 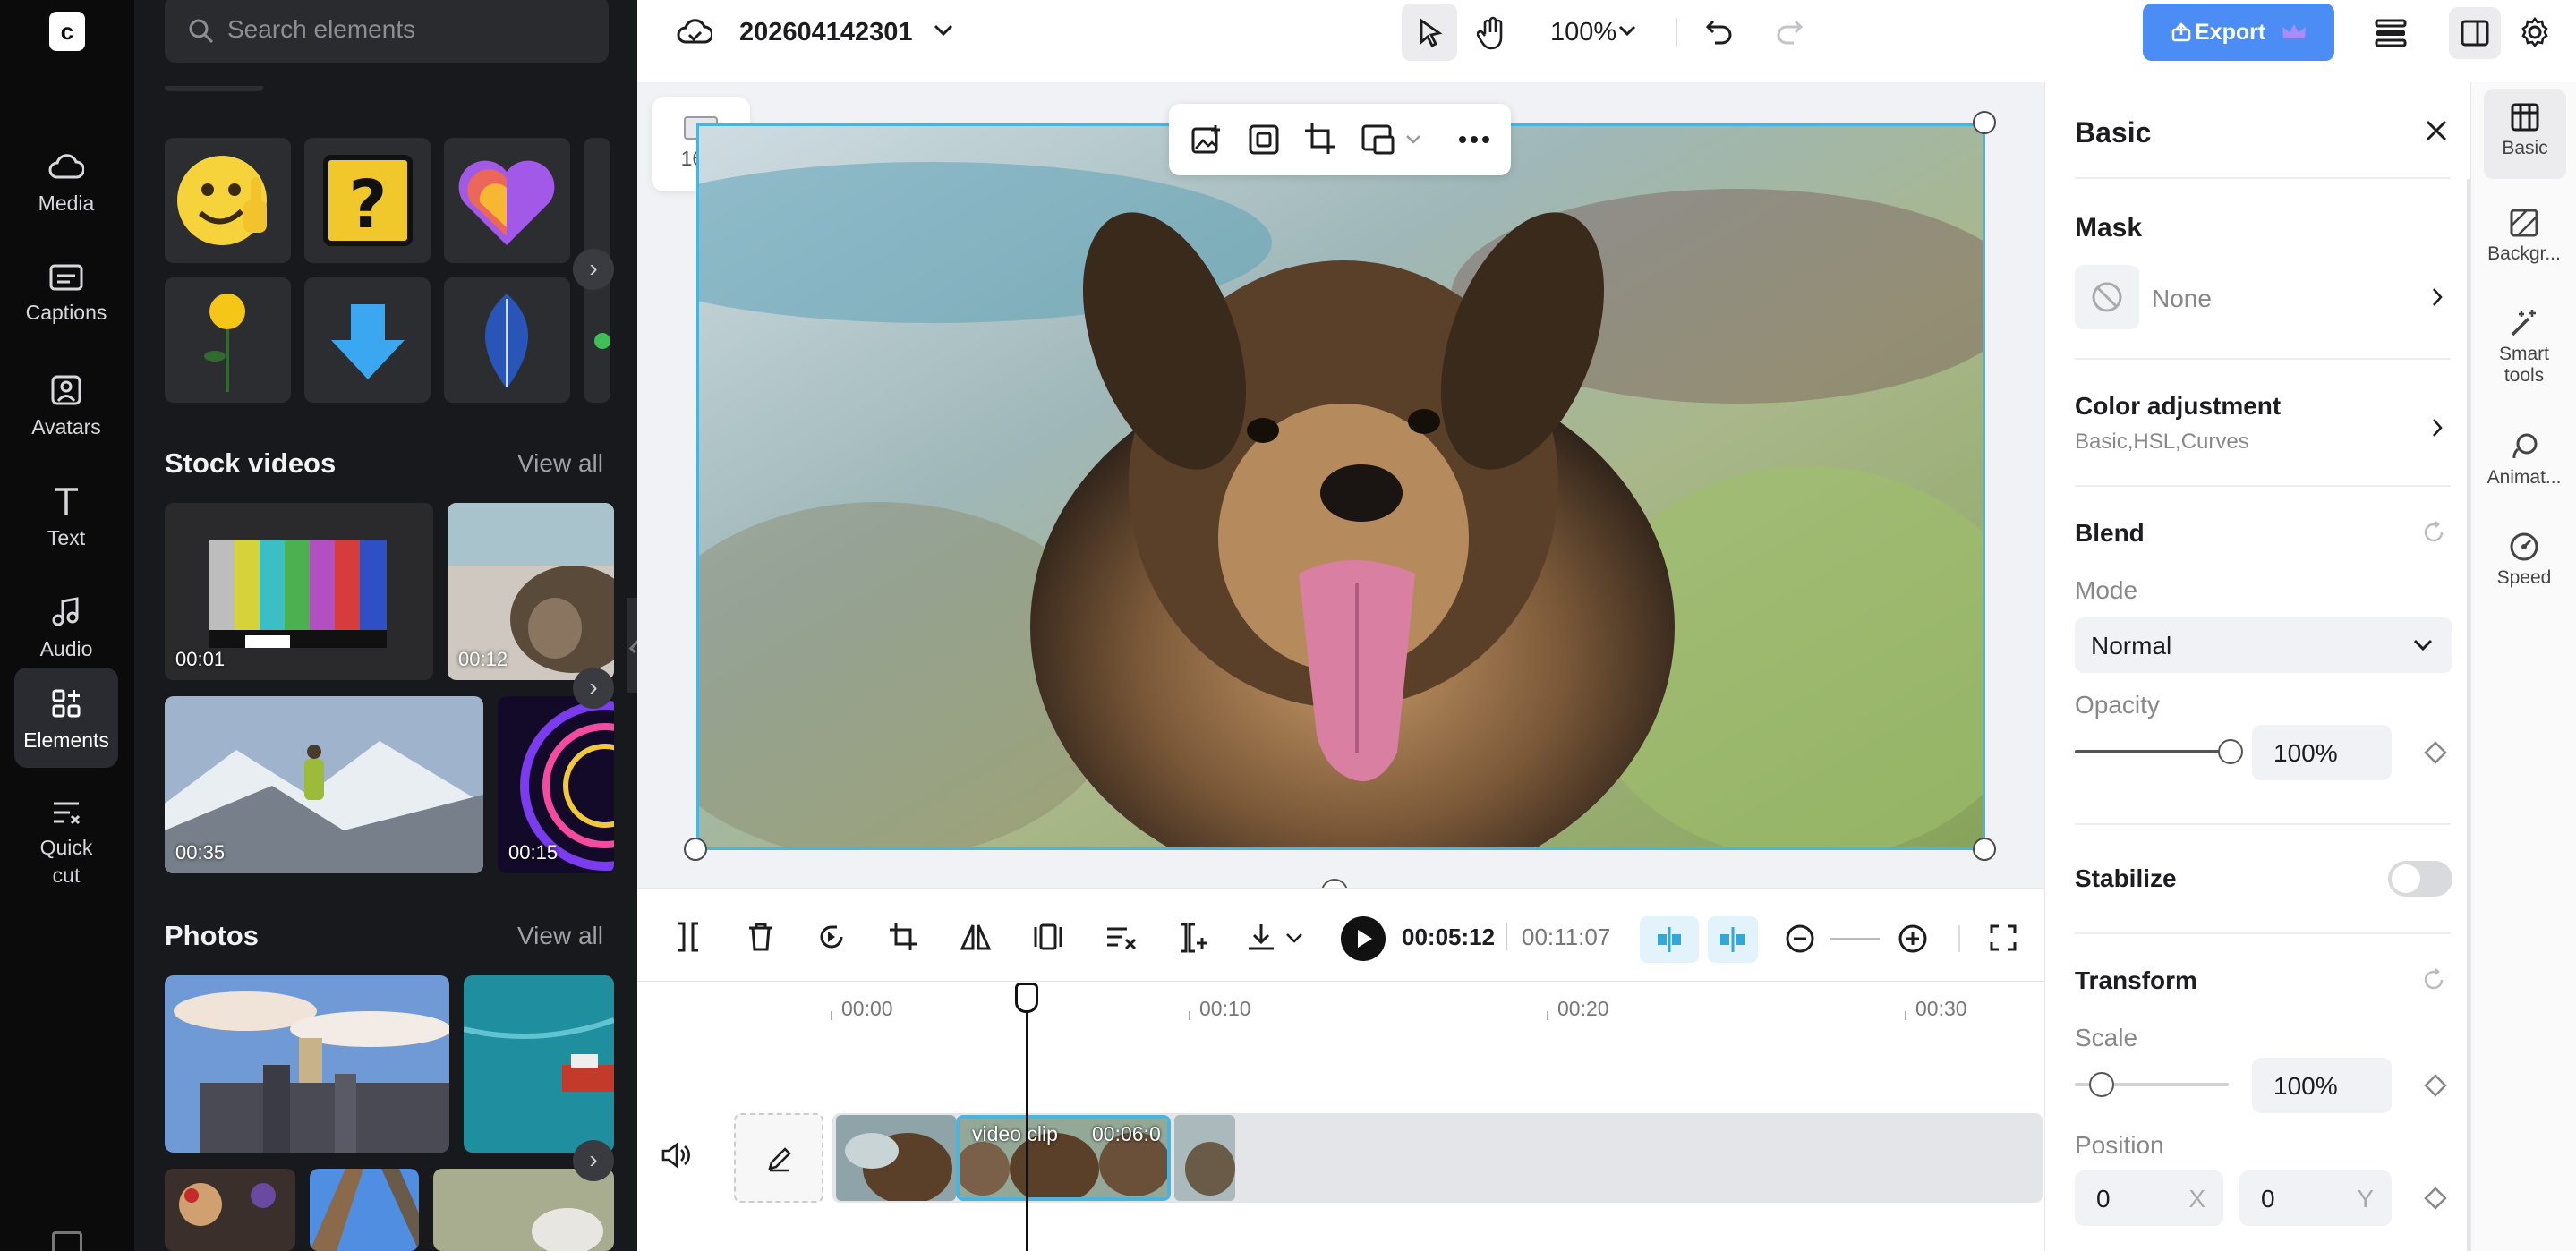 I want to click on keyboard-icon, so click(x=67, y=1241).